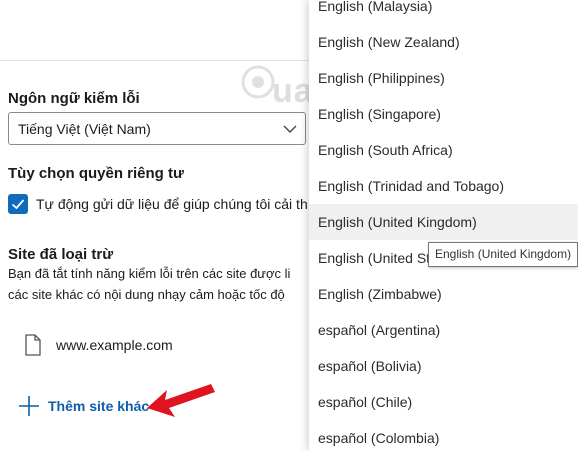 This screenshot has height=451, width=578. What do you see at coordinates (98, 406) in the screenshot?
I see `add-site-button: Thêm site khác` at bounding box center [98, 406].